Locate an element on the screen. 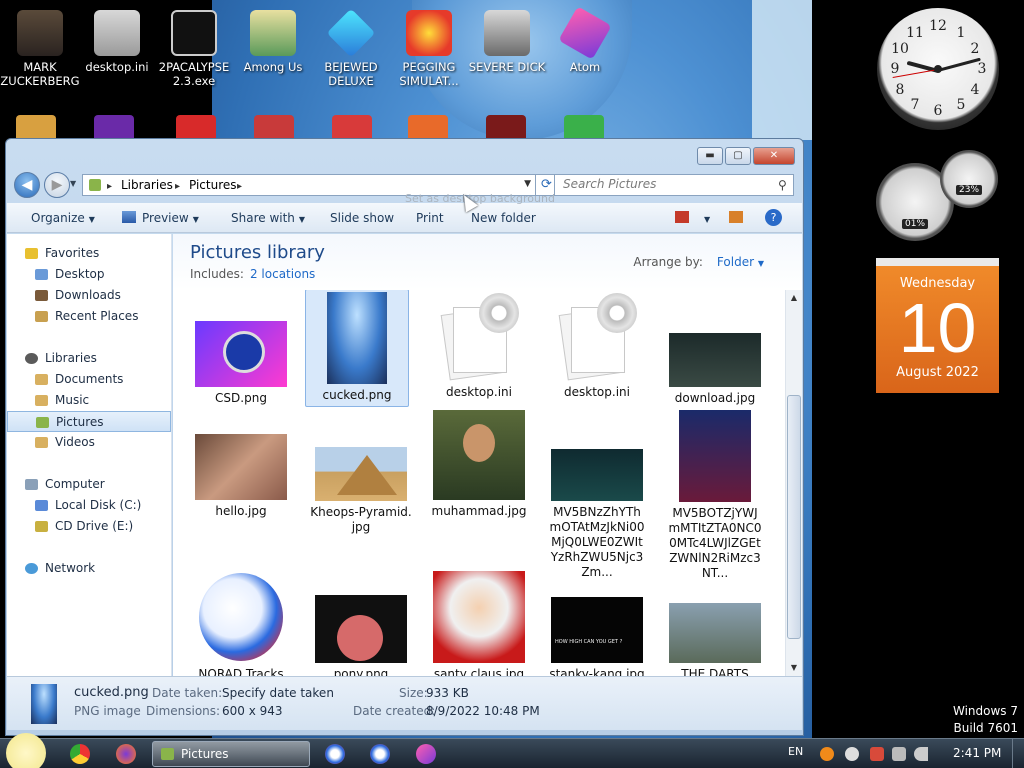 This screenshot has width=1024, height=768. close-button: ✕ is located at coordinates (774, 156).